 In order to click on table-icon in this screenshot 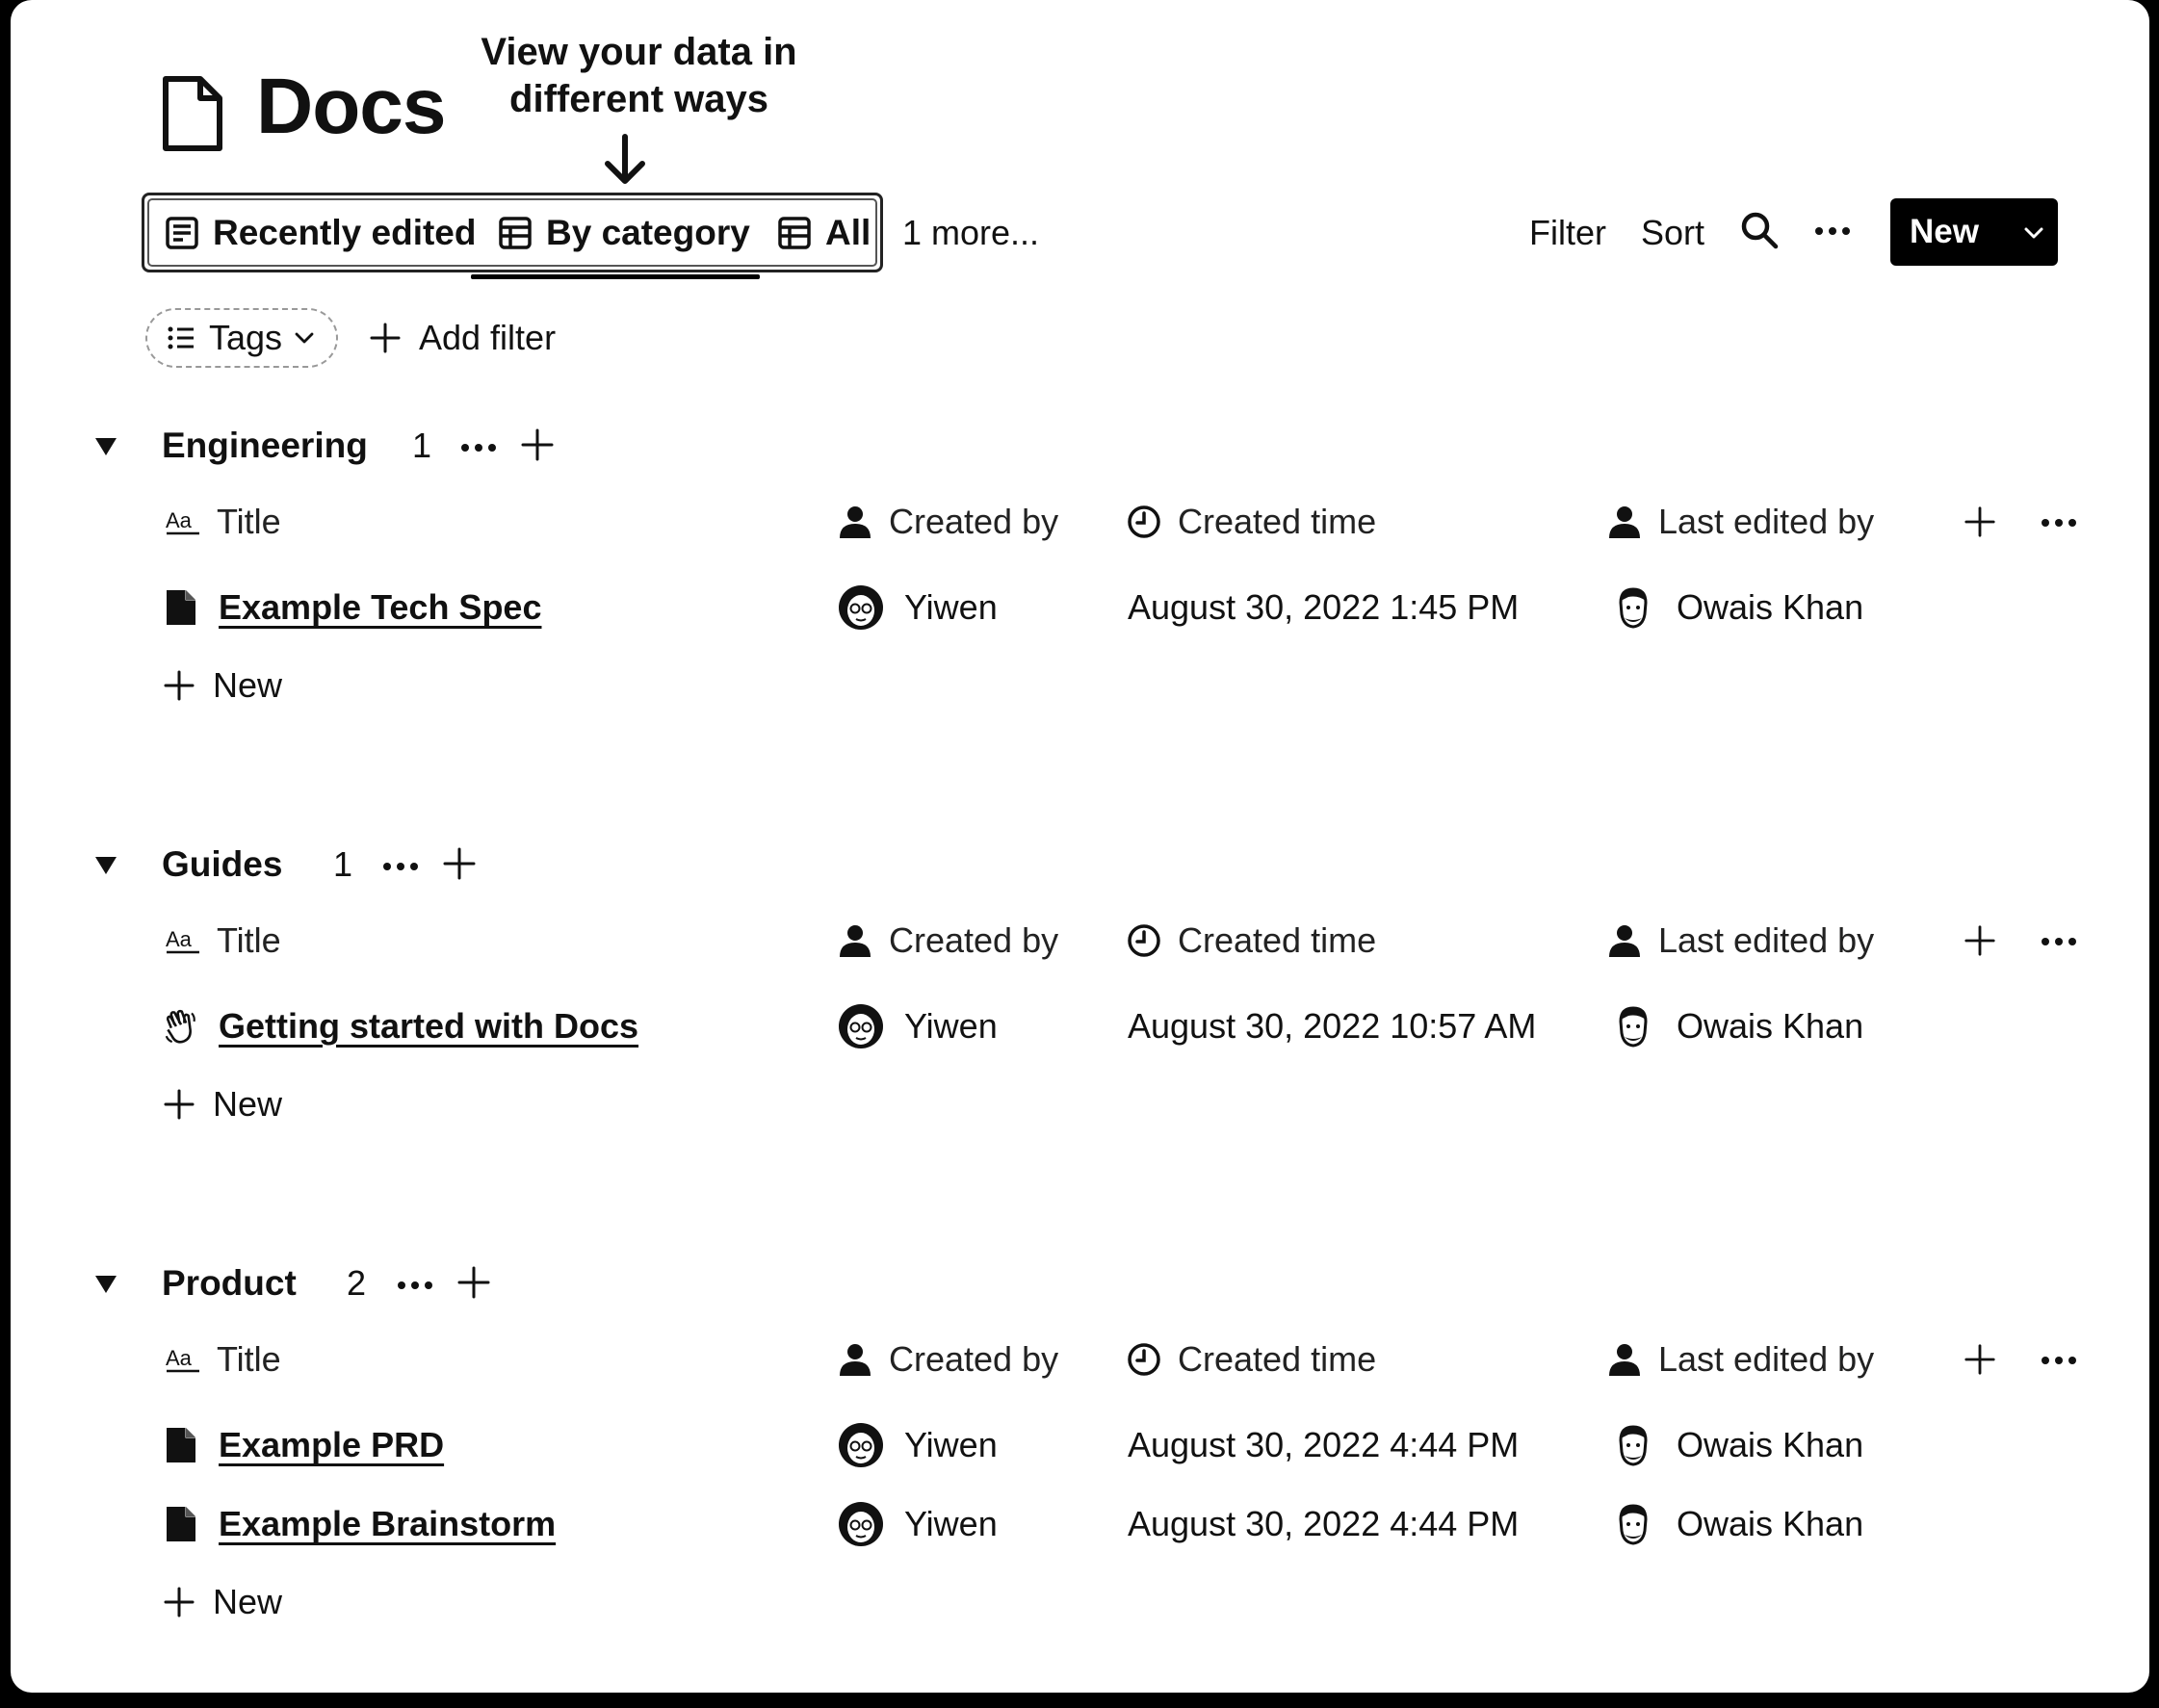, I will do `click(515, 233)`.